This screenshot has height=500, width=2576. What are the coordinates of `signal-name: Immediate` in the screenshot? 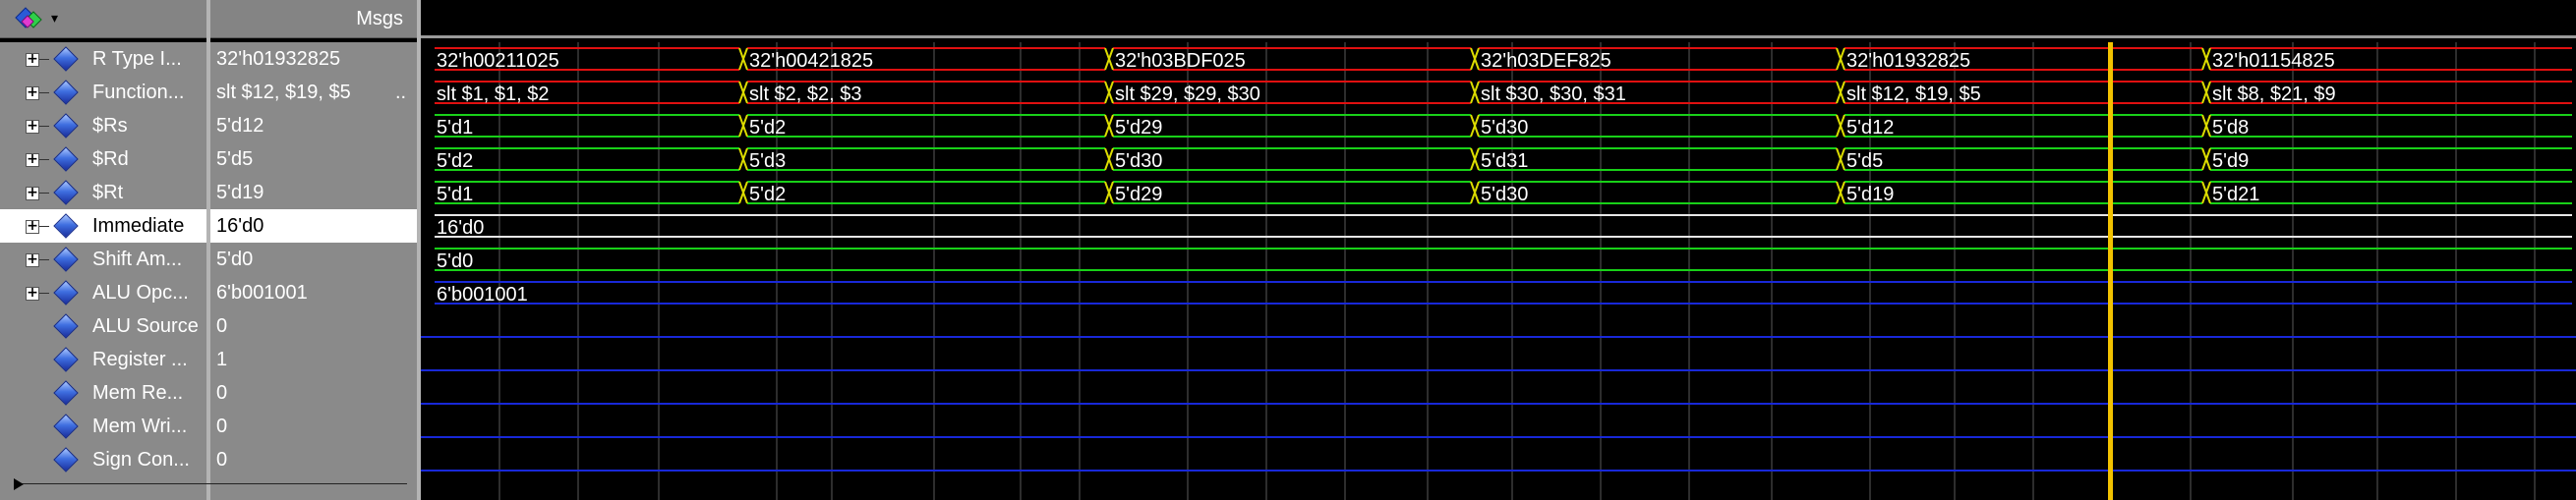 It's located at (138, 226).